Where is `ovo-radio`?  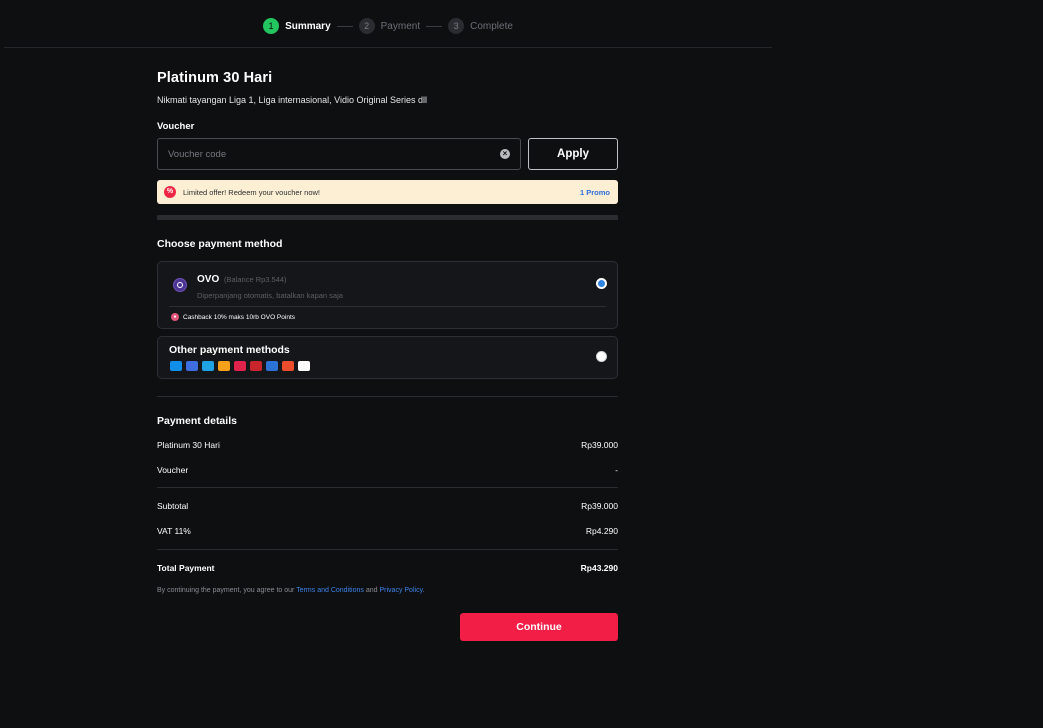
ovo-radio is located at coordinates (601, 283).